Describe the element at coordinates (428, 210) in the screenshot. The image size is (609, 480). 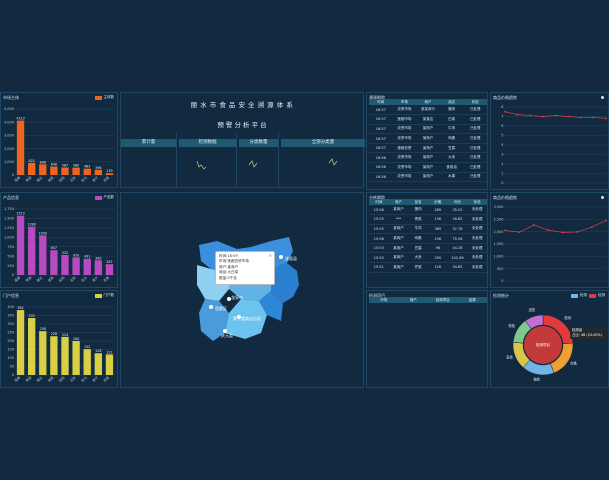
I see `table-row: 15:56 某商户 猪肉 289 35.25 未处理` at that location.